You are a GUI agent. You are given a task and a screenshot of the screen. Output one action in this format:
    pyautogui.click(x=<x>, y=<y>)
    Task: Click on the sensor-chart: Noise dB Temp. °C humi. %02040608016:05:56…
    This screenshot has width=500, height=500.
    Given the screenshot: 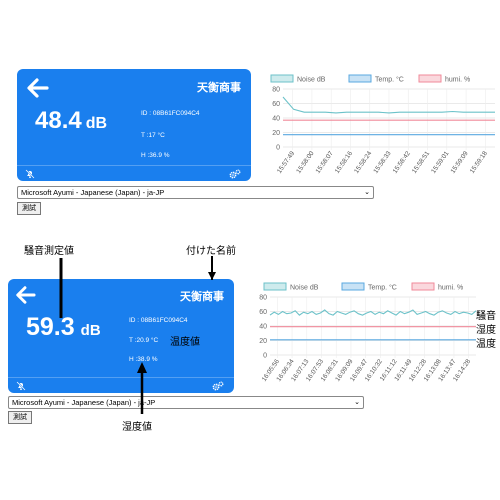 What is the action you would take?
    pyautogui.click(x=368, y=332)
    